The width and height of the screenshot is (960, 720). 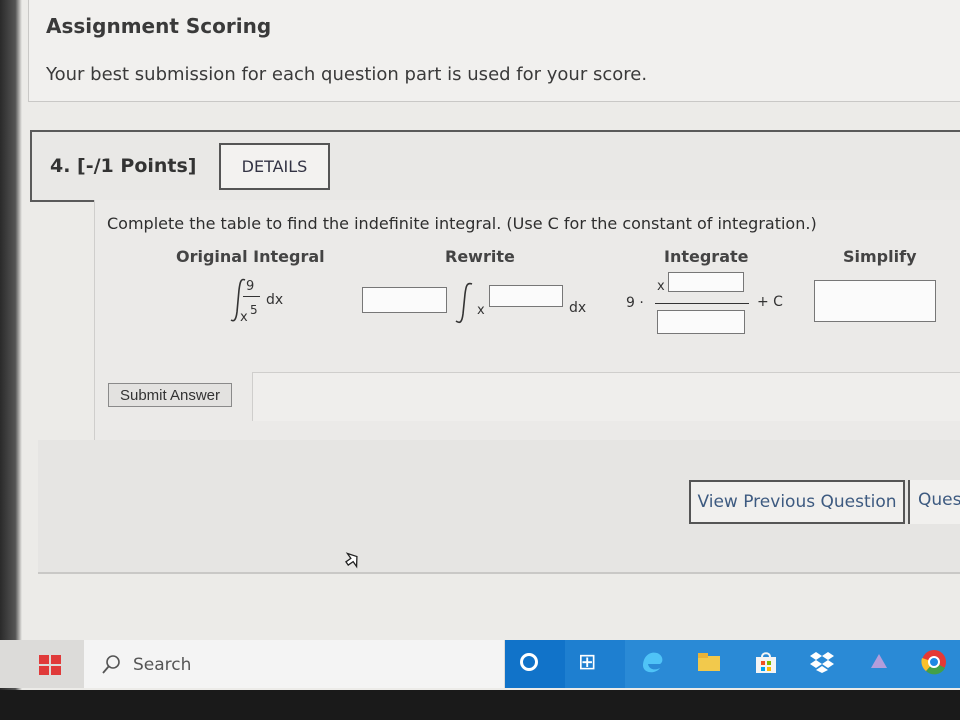 What do you see at coordinates (464, 303) in the screenshot?
I see `integral-sign-icon` at bounding box center [464, 303].